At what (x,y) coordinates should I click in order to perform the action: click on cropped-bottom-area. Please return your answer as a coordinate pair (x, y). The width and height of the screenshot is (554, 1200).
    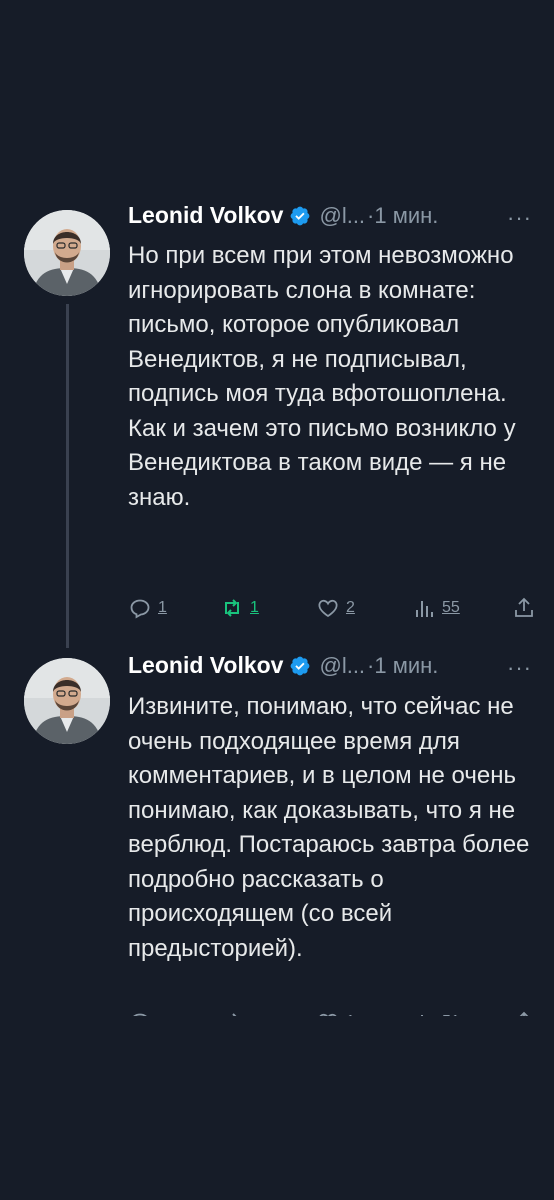
    Looking at the image, I should click on (277, 1031).